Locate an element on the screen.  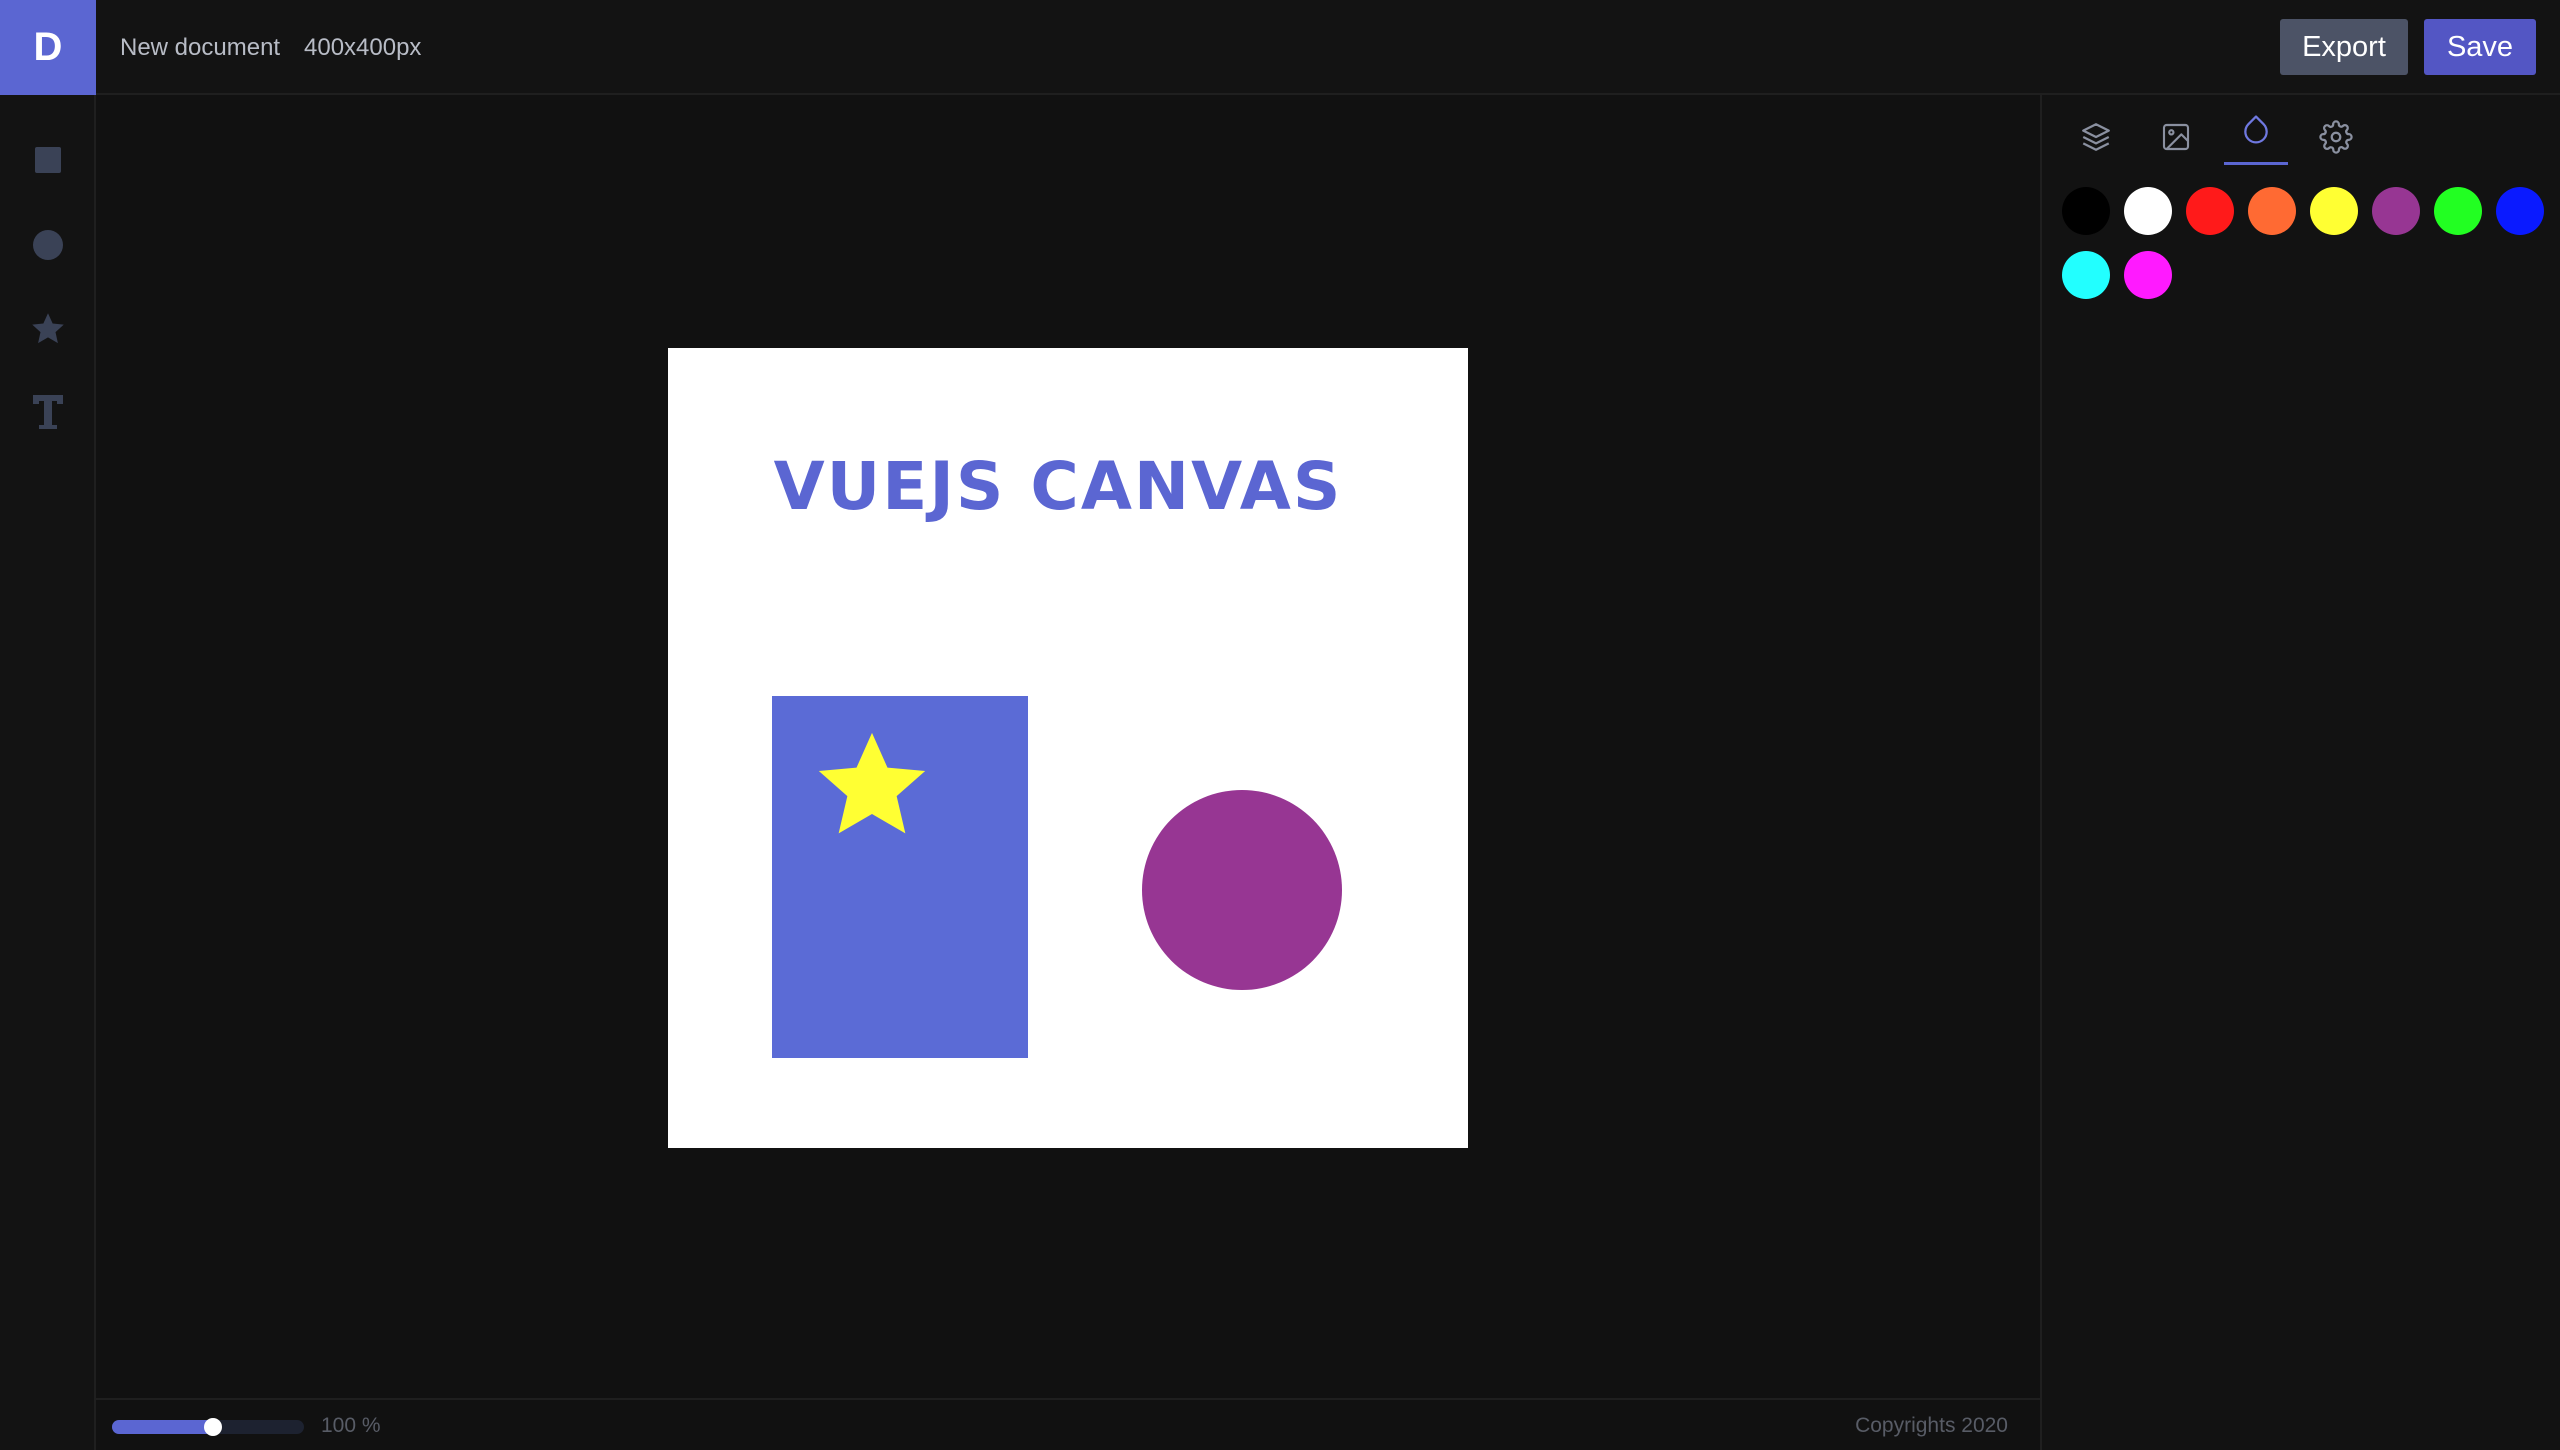
layers-icon is located at coordinates (2096, 137).